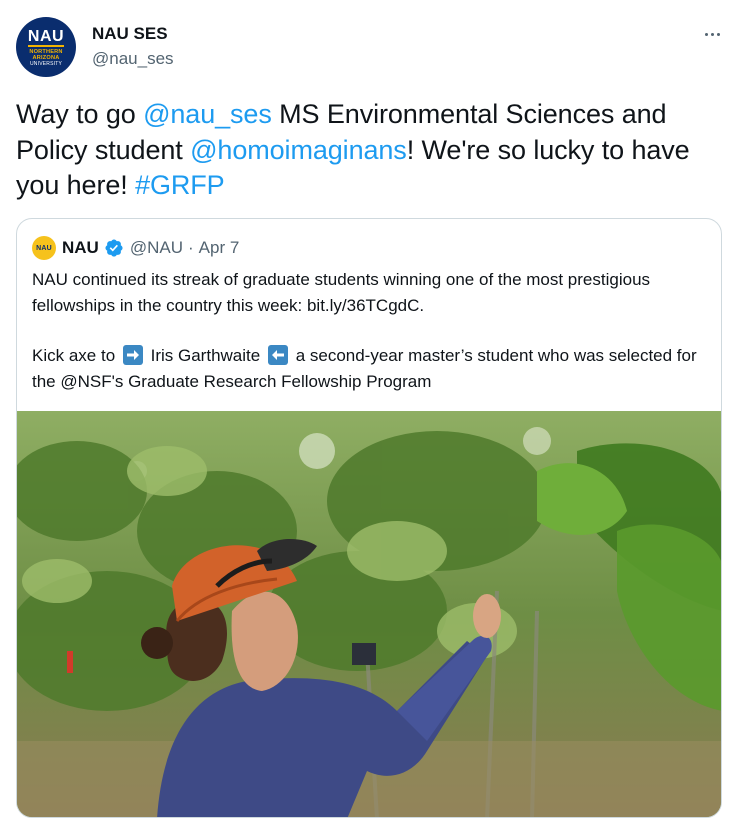 The height and width of the screenshot is (818, 741). What do you see at coordinates (156, 248) in the screenshot?
I see `quoted-author-handle: @NAU` at bounding box center [156, 248].